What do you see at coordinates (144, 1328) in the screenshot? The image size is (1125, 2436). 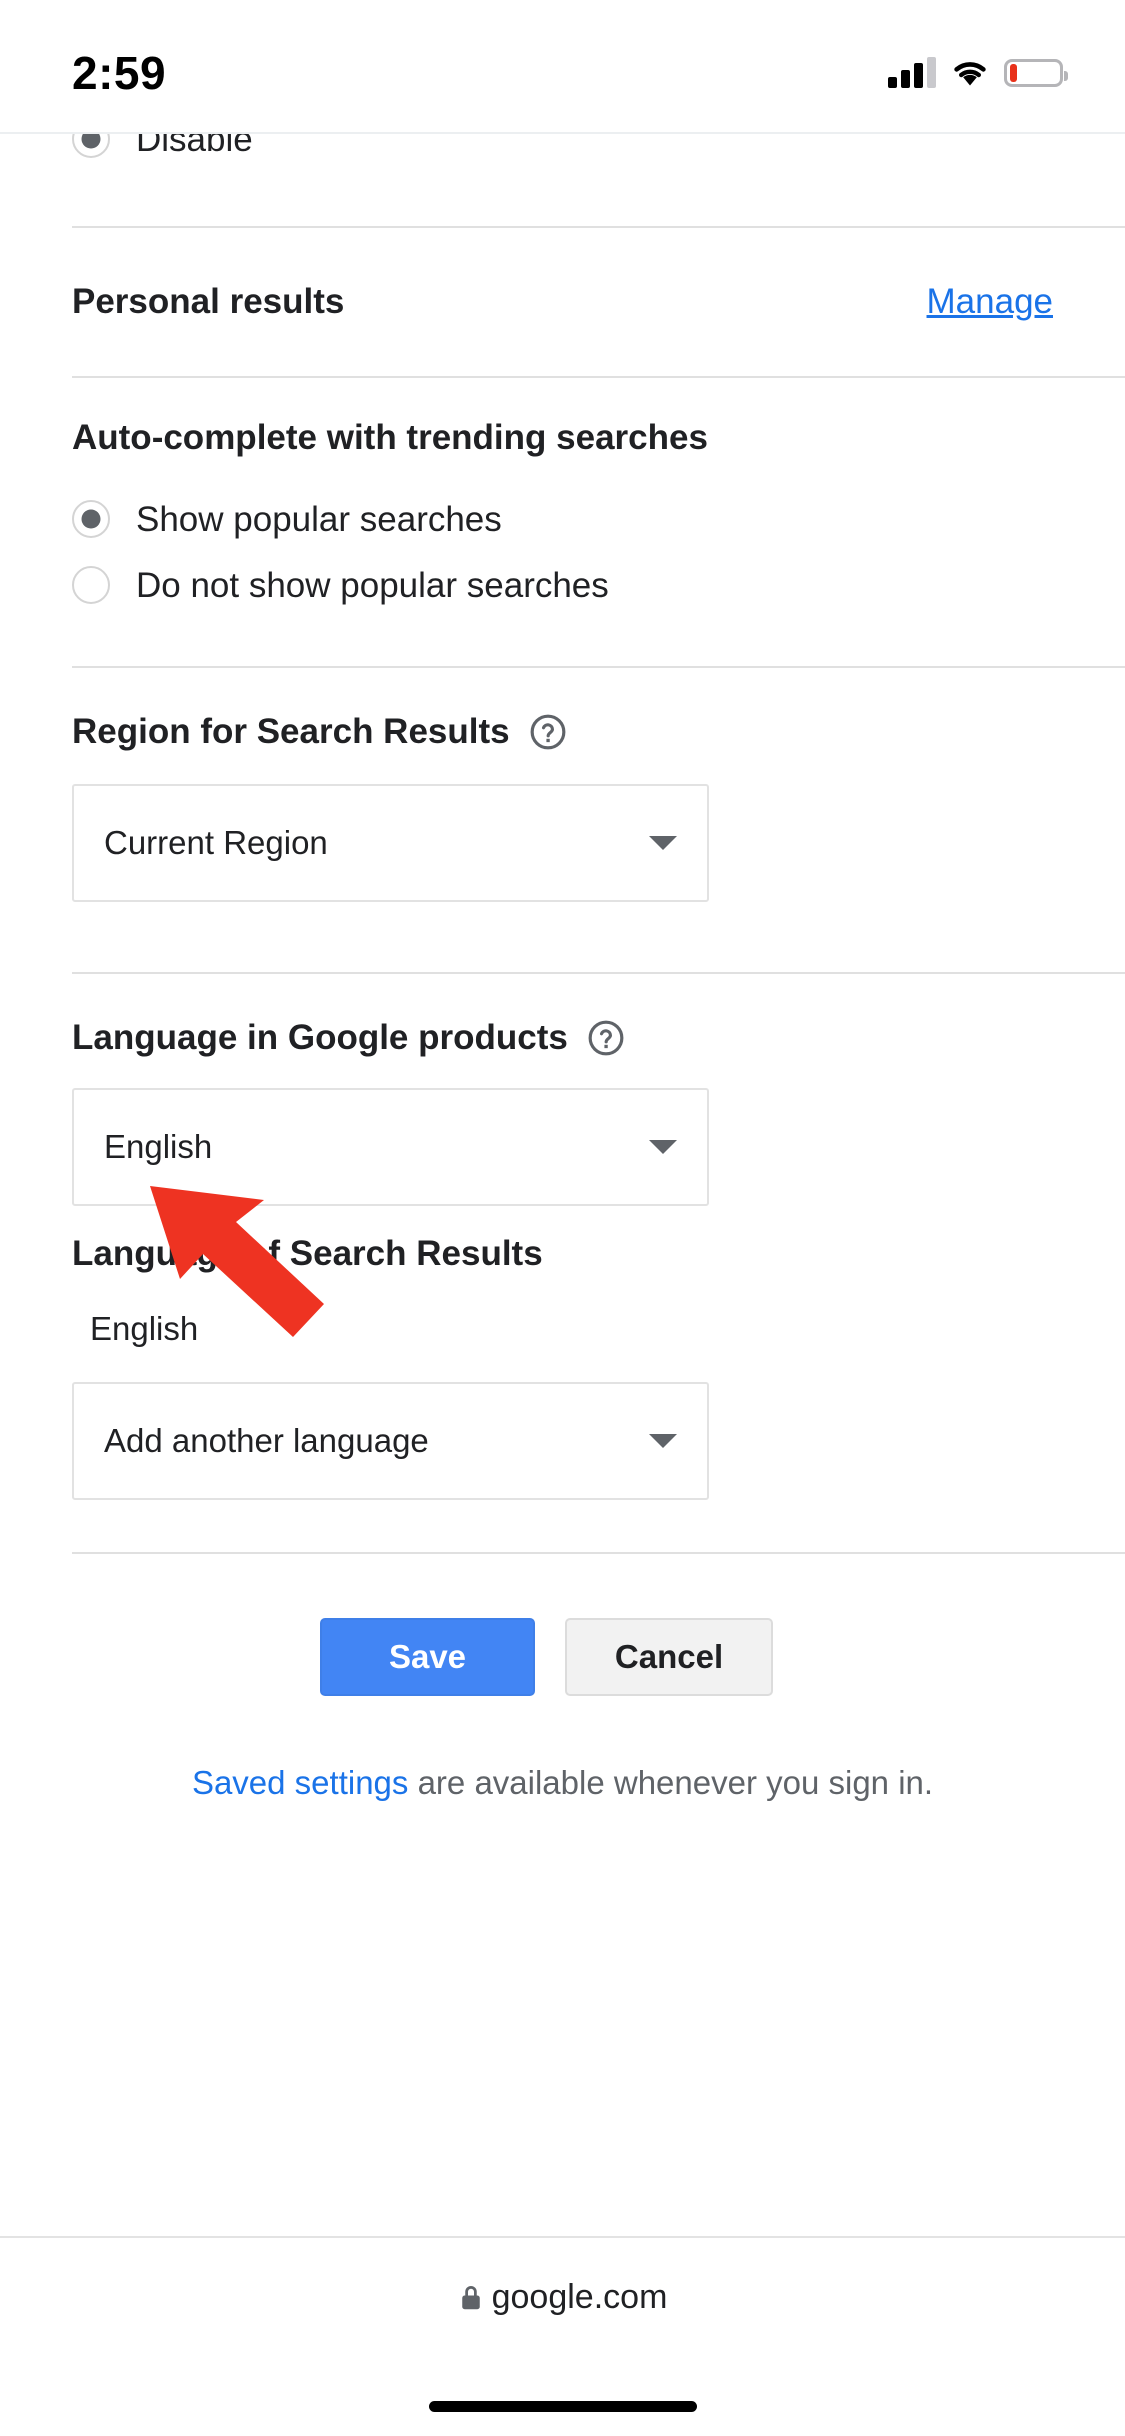 I see `language-results-current-value: English` at bounding box center [144, 1328].